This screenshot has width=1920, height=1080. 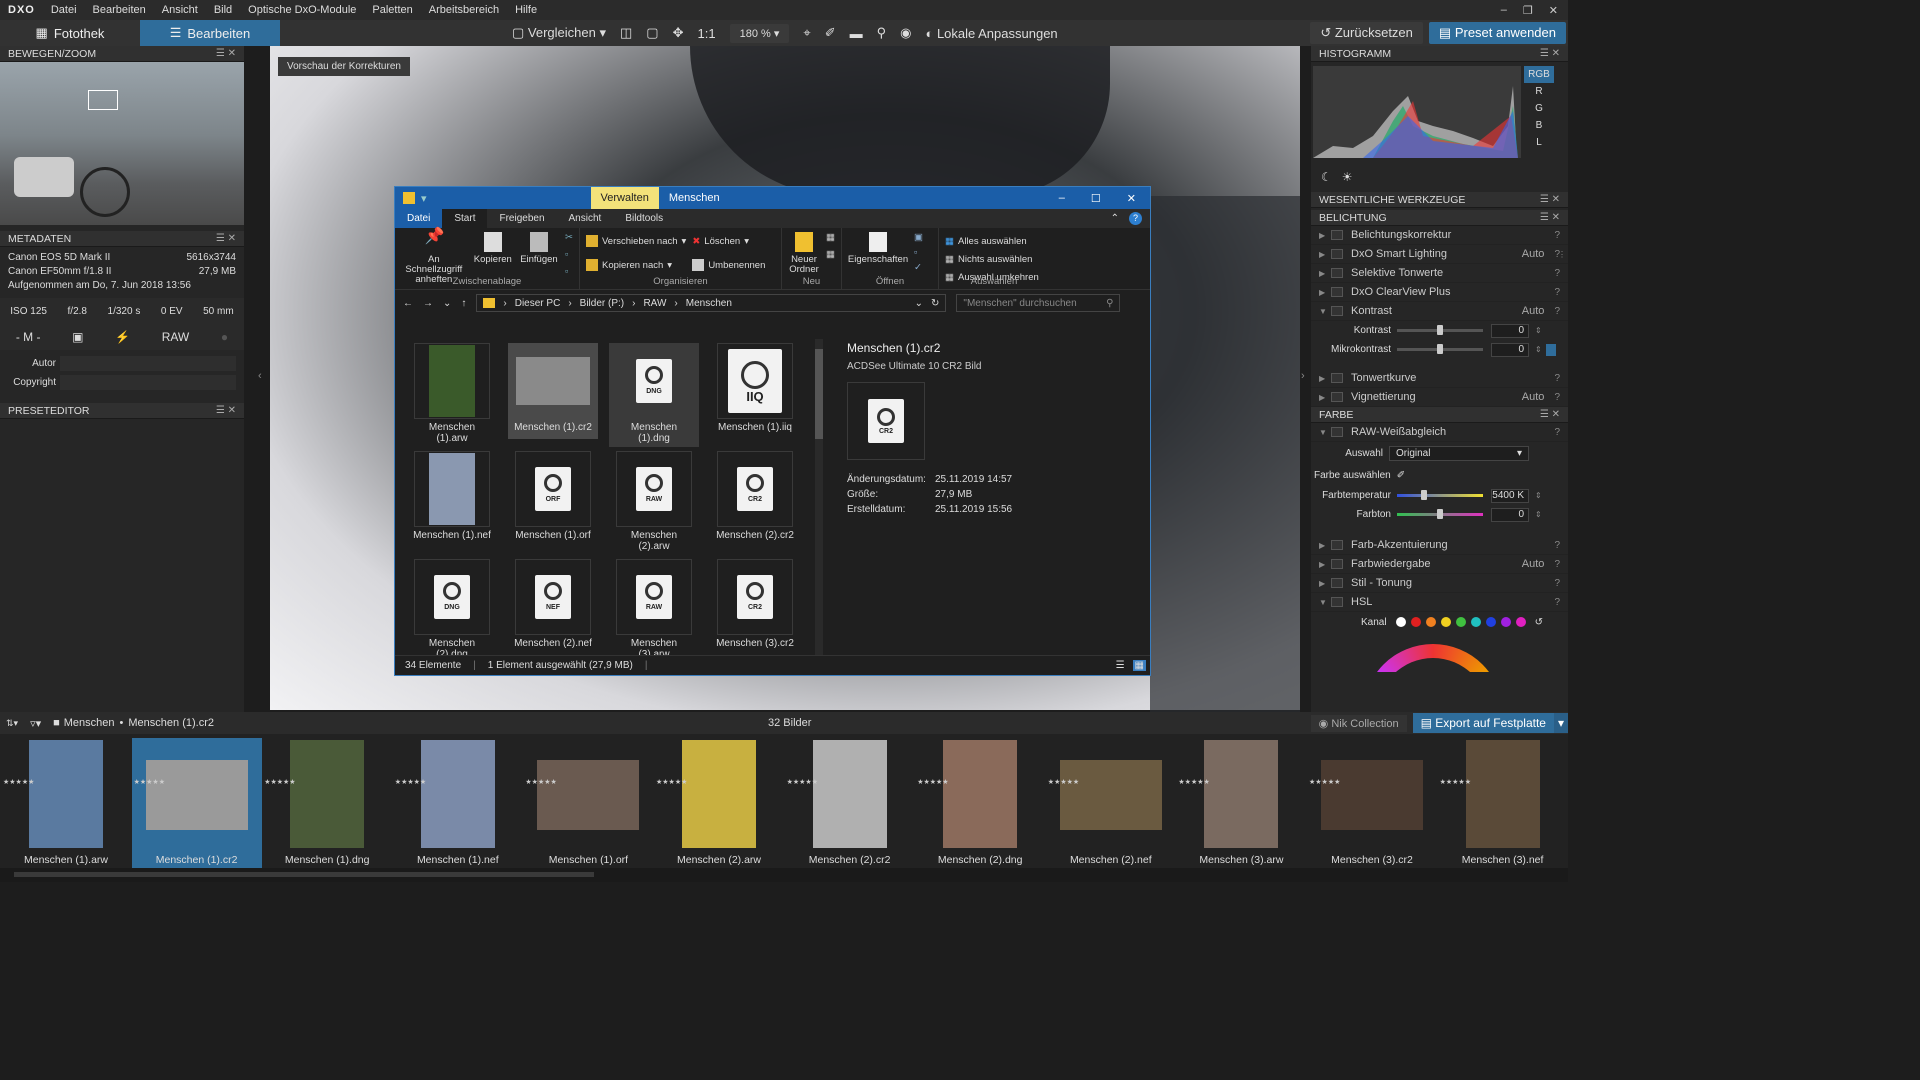 What do you see at coordinates (493, 248) in the screenshot?
I see `copy-button: Kopieren` at bounding box center [493, 248].